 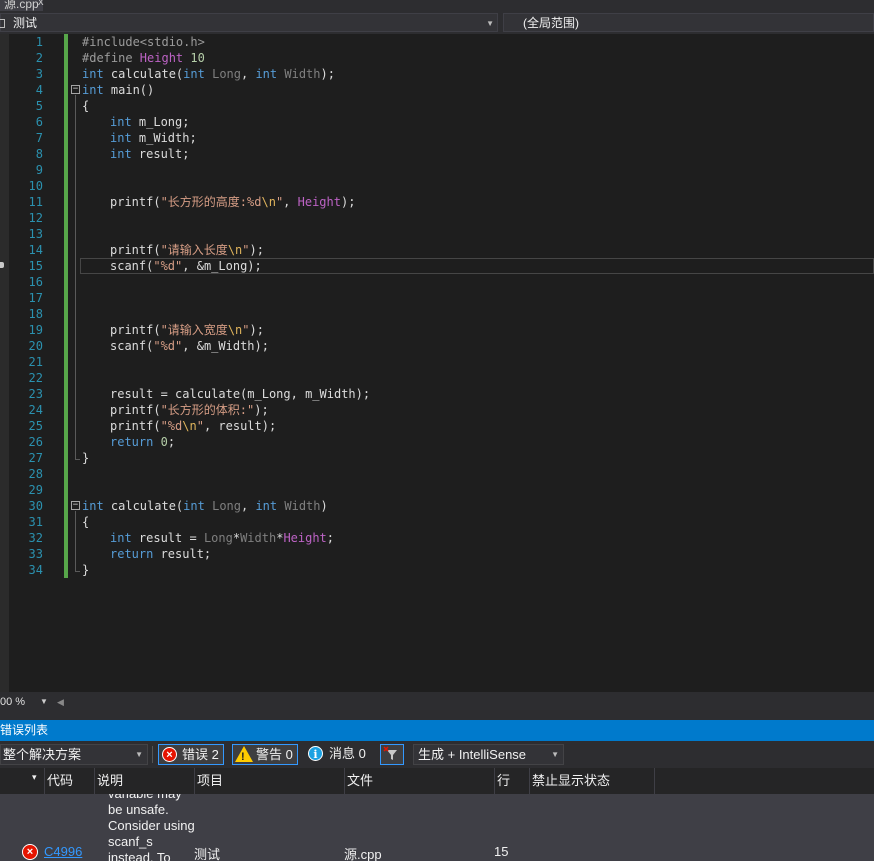 What do you see at coordinates (193, 426) in the screenshot?
I see `code-line: printf("%d\n", result);` at bounding box center [193, 426].